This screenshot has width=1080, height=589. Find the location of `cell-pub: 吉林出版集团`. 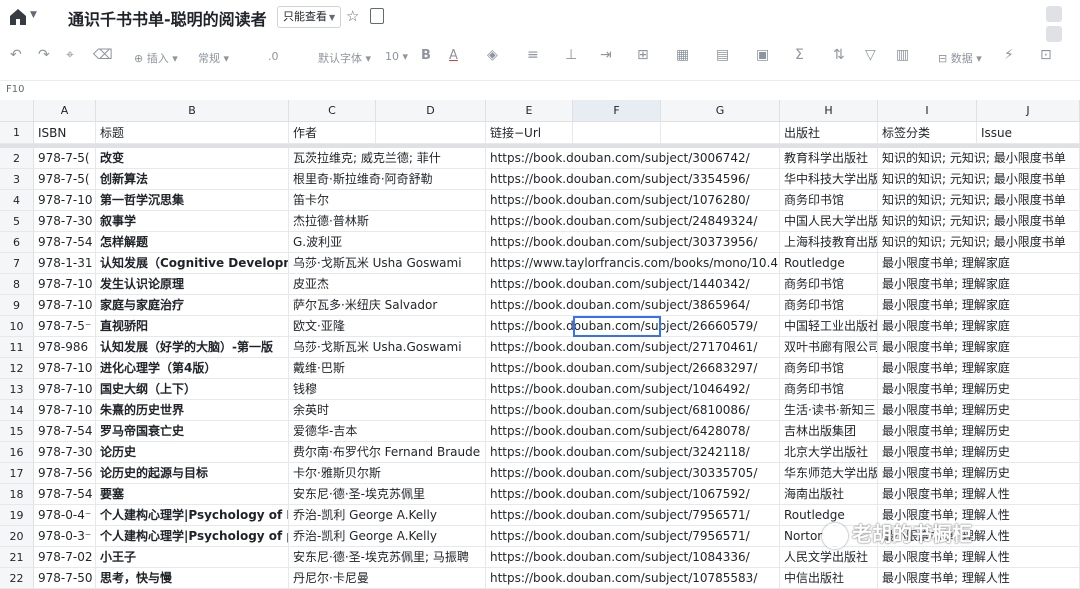

cell-pub: 吉林出版集团 is located at coordinates (829, 431).